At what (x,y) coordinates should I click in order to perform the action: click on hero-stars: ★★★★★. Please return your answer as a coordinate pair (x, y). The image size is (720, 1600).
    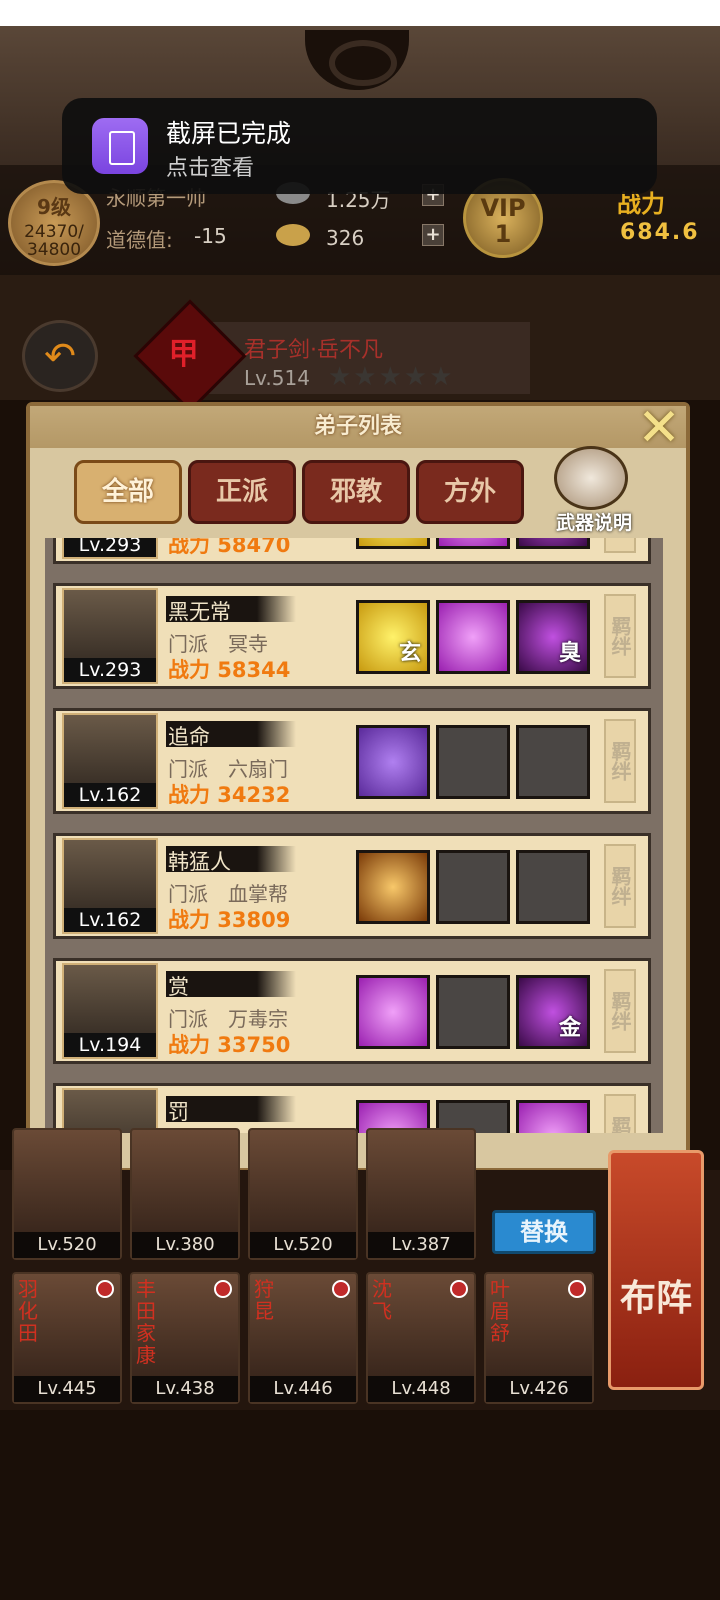
    Looking at the image, I should click on (391, 377).